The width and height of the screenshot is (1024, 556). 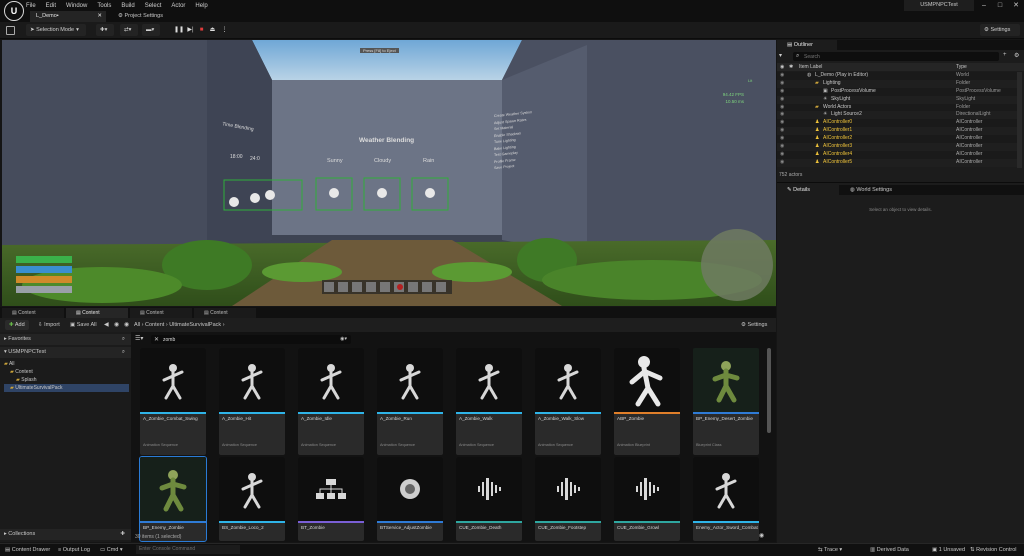 What do you see at coordinates (961, 67) in the screenshot?
I see `type-column: Type` at bounding box center [961, 67].